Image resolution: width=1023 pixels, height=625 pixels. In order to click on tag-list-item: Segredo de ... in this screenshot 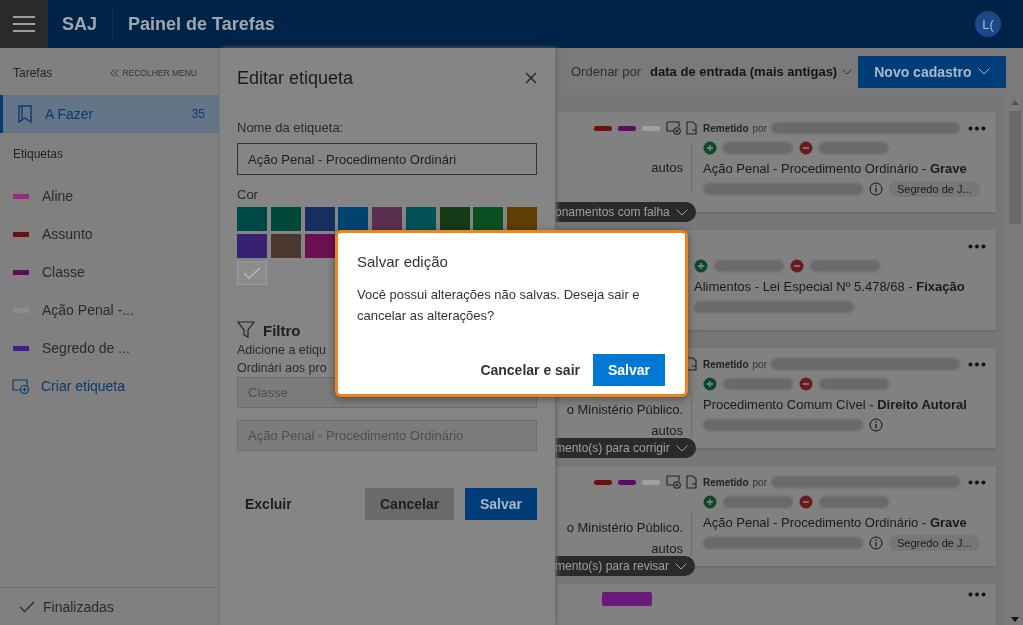, I will do `click(109, 348)`.